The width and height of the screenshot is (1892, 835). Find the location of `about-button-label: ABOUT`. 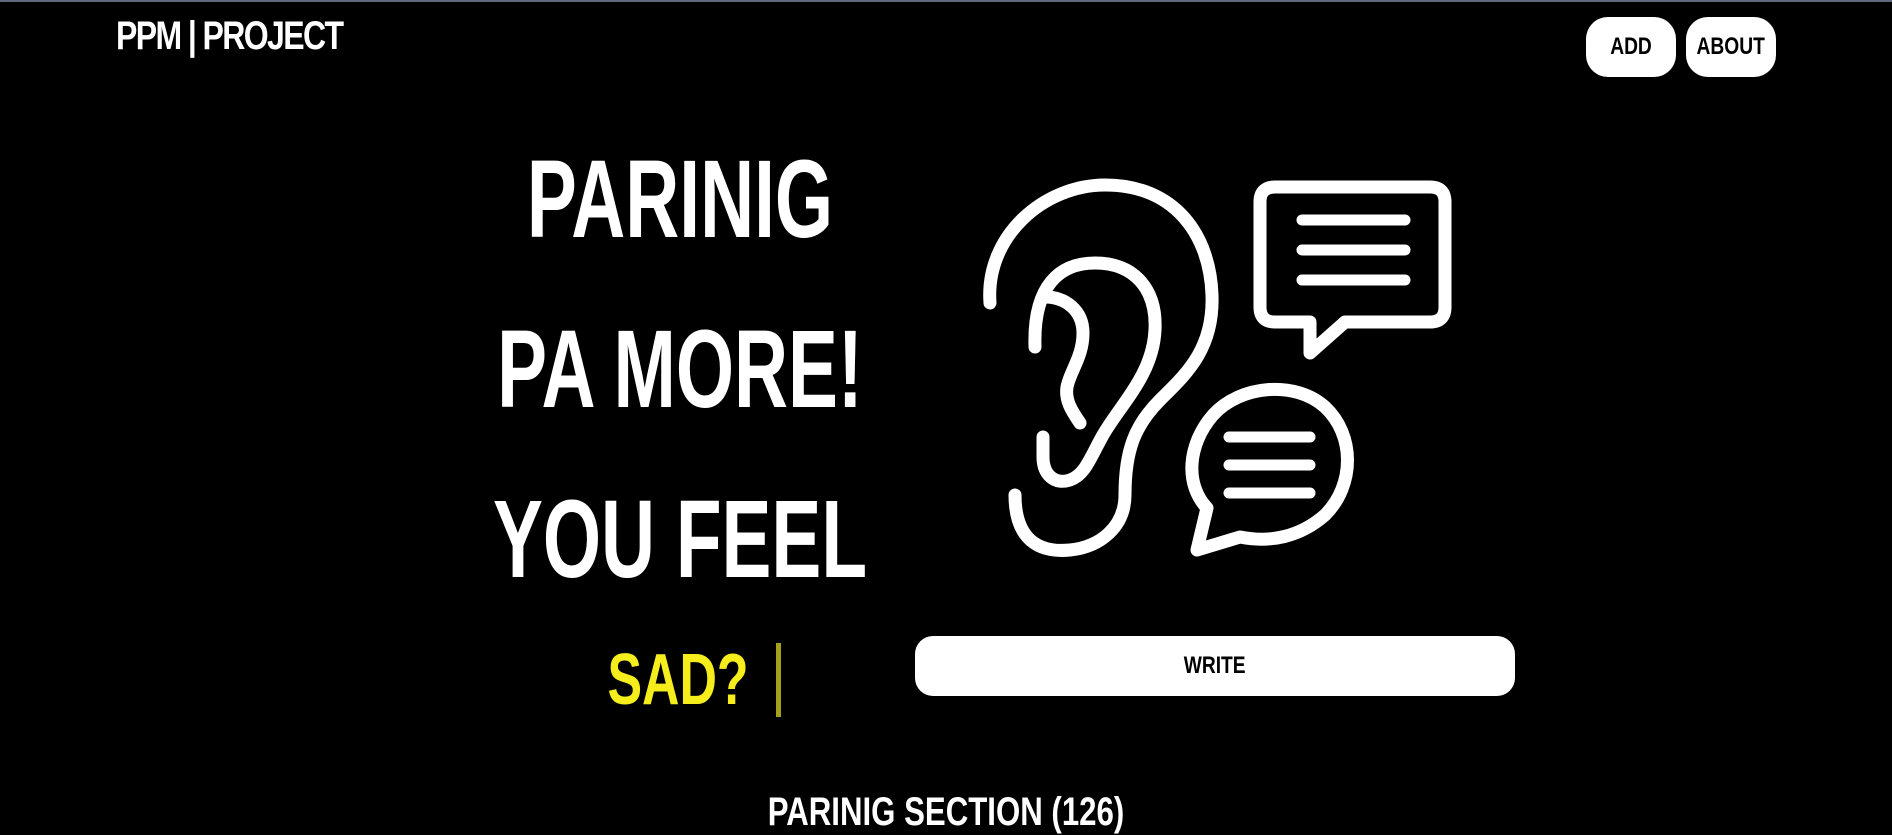

about-button-label: ABOUT is located at coordinates (1731, 46).